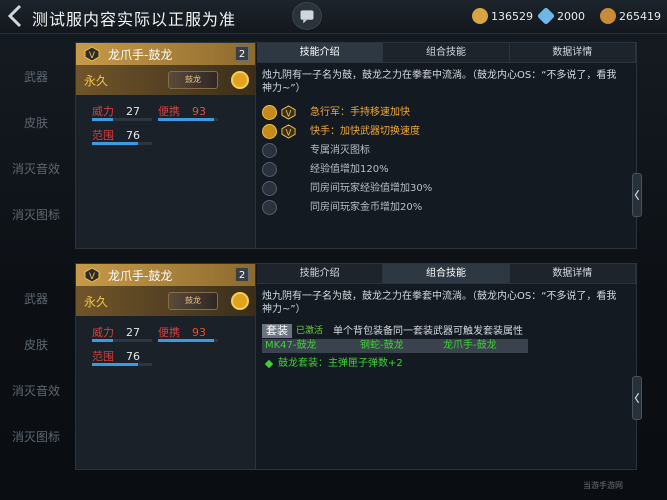  Describe the element at coordinates (502, 16) in the screenshot. I see `currency-gold: 136529` at that location.